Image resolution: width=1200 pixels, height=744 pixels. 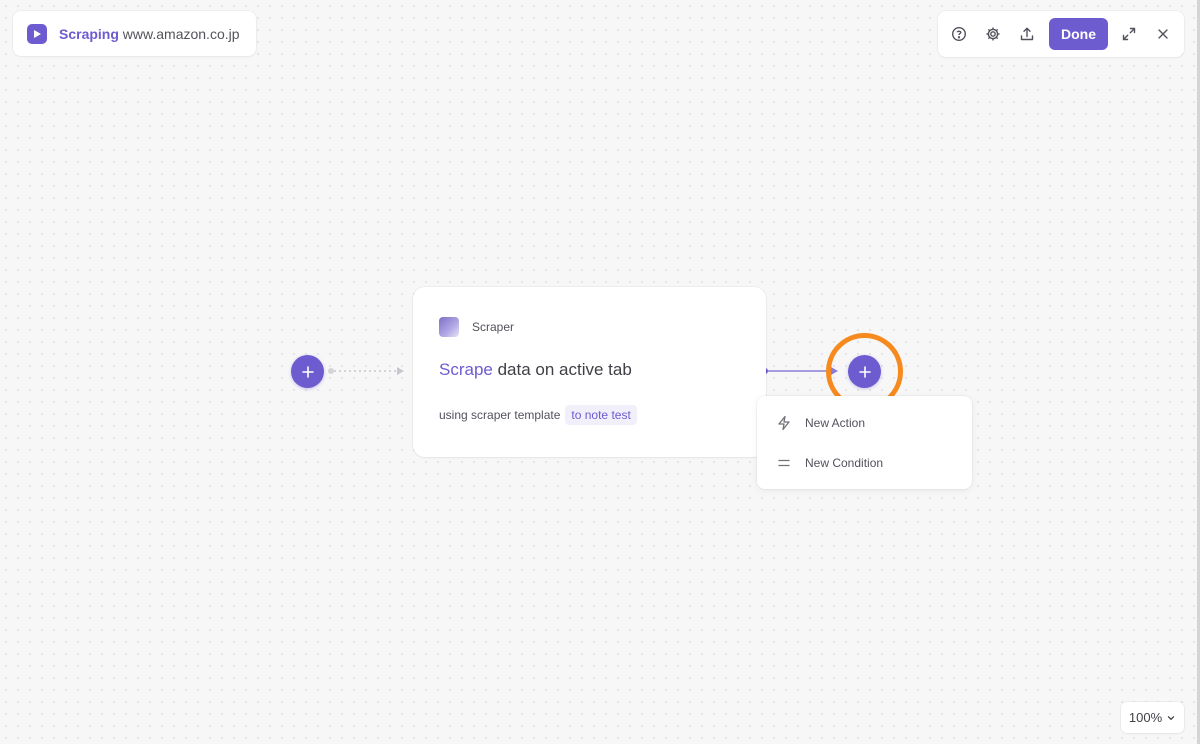 I want to click on gear-icon, so click(x=993, y=34).